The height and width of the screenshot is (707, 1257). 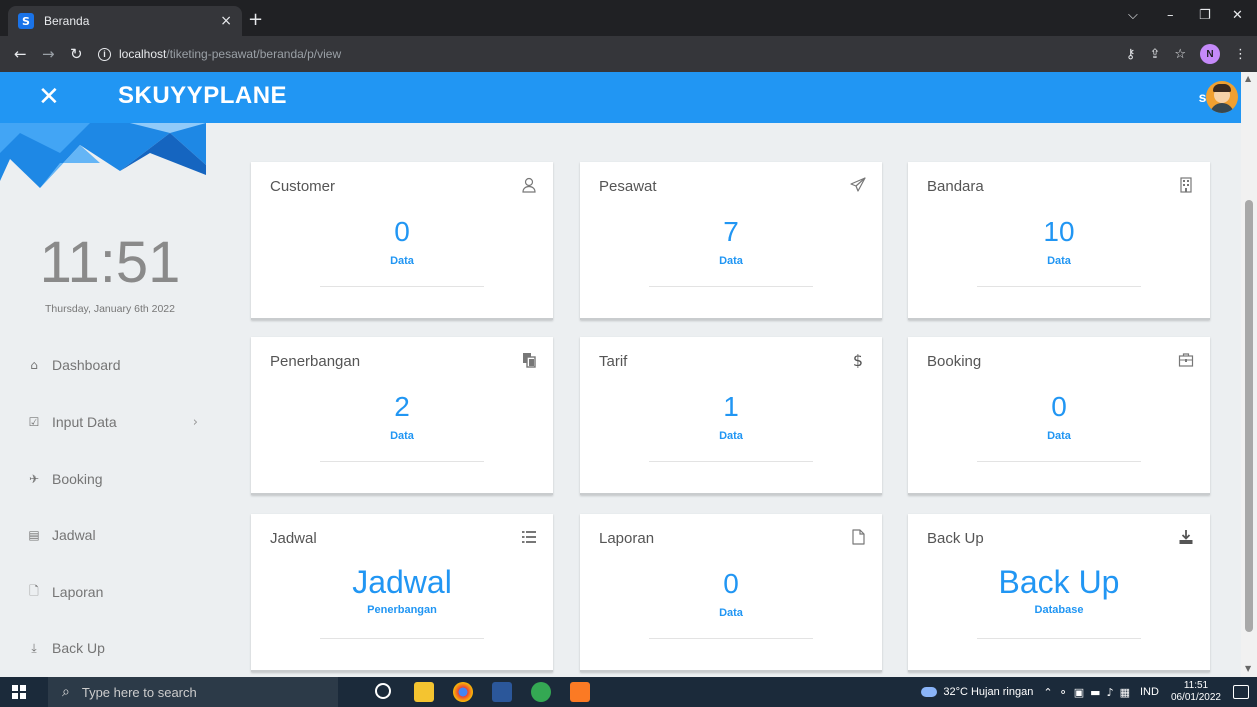 I want to click on sidebar-item-input-data: ☑ Input Data ›, so click(x=113, y=422).